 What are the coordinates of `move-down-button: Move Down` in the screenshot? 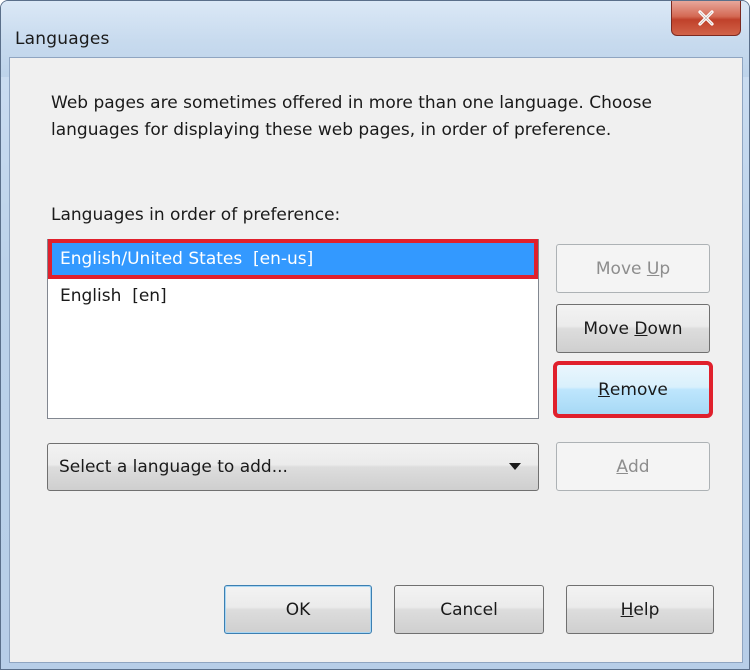 It's located at (633, 328).